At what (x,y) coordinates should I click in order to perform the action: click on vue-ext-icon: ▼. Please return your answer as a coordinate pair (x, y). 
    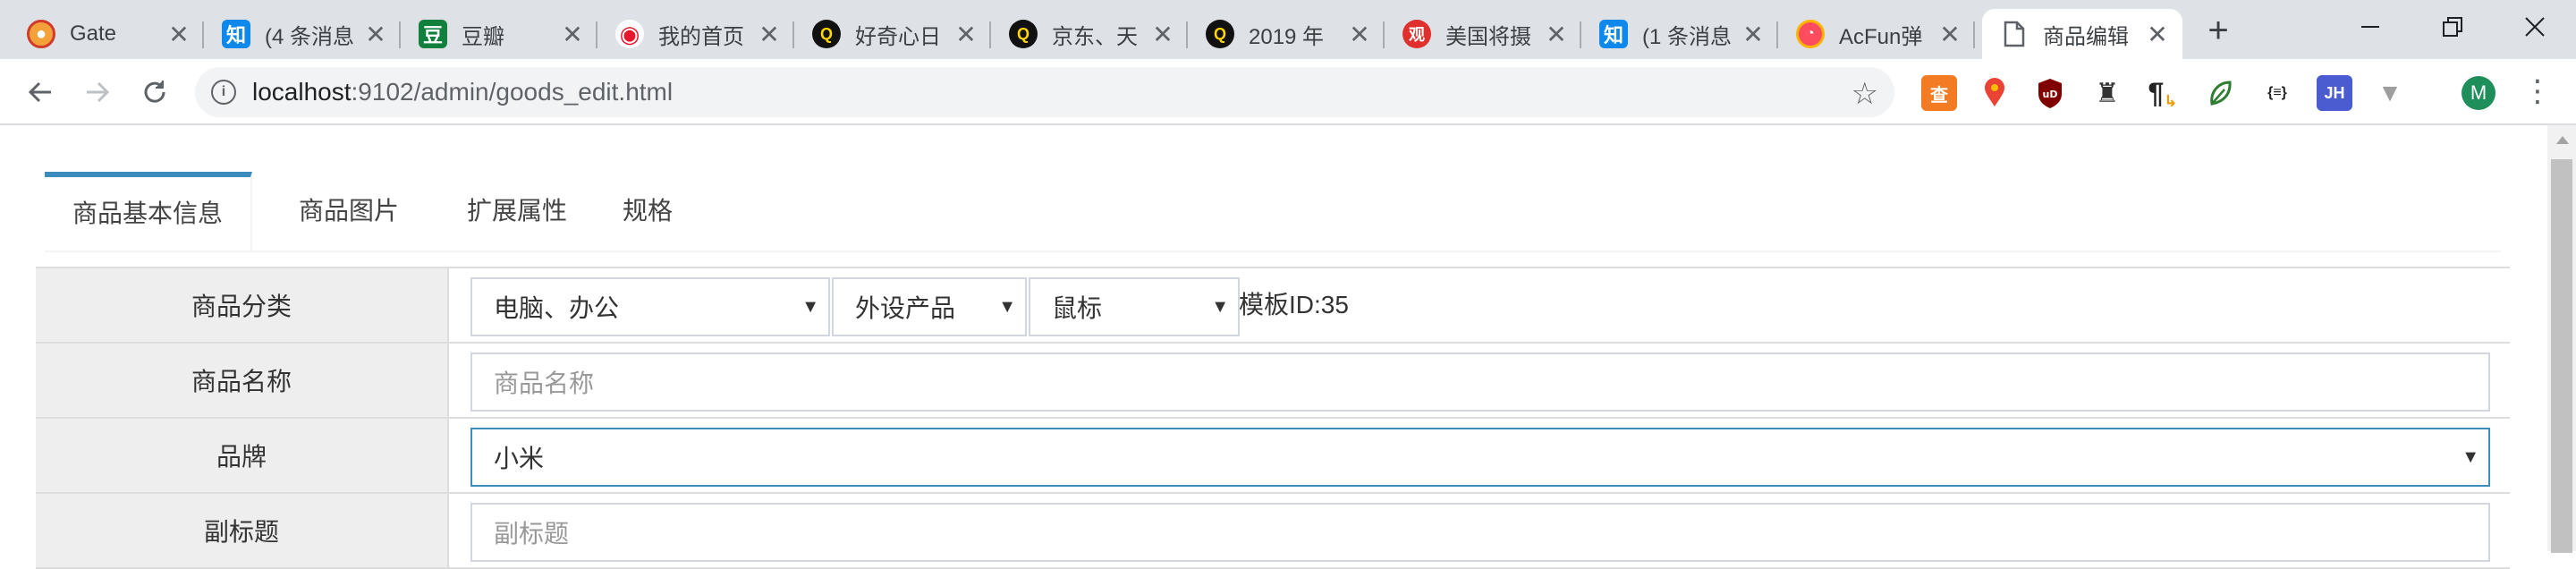
    Looking at the image, I should click on (2390, 93).